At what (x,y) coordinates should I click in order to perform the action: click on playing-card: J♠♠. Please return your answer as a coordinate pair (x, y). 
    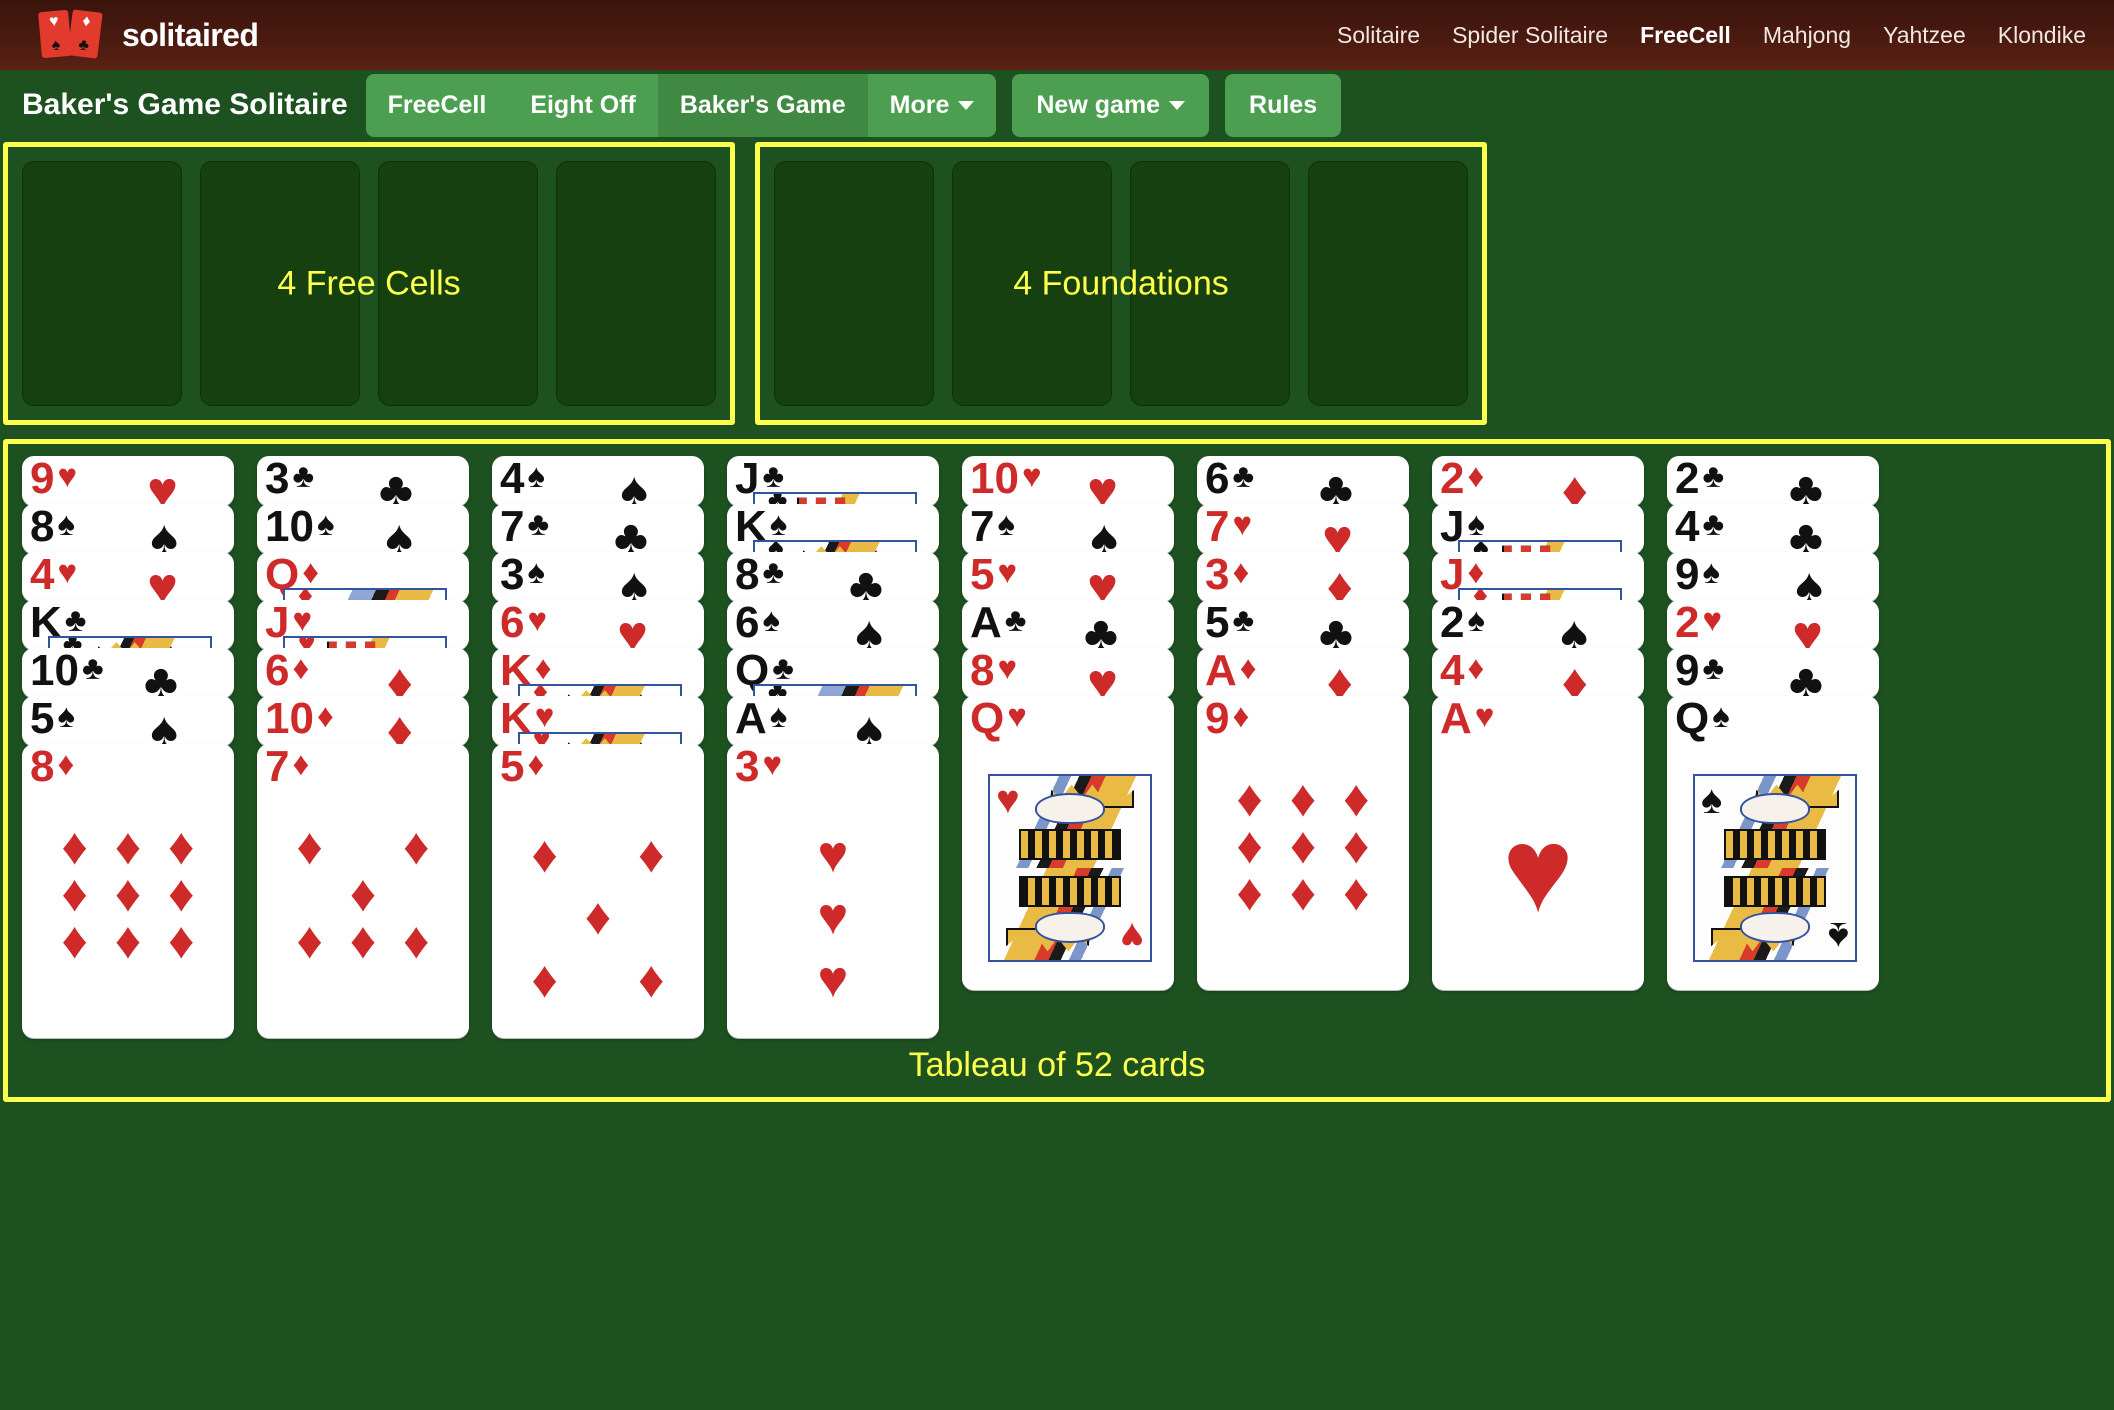
    Looking at the image, I should click on (1538, 529).